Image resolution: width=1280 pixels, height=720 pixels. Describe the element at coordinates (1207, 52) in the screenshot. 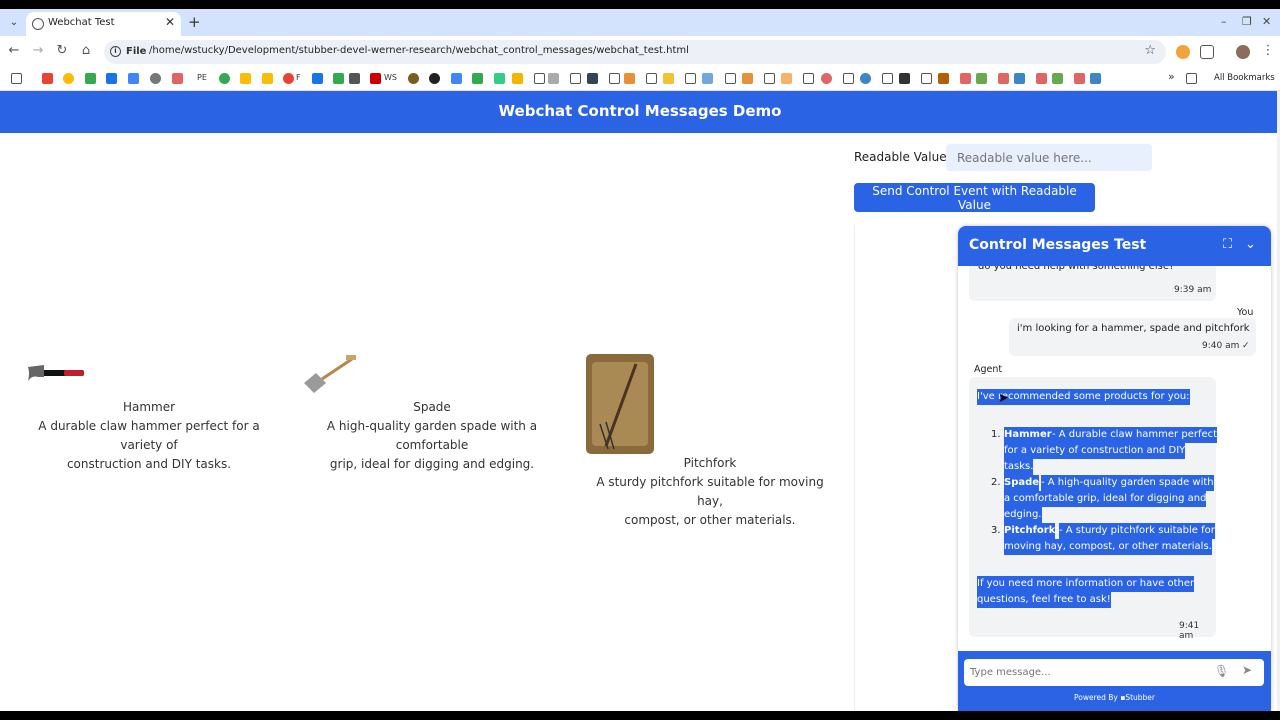

I see `extensions-puzzle-icon` at that location.